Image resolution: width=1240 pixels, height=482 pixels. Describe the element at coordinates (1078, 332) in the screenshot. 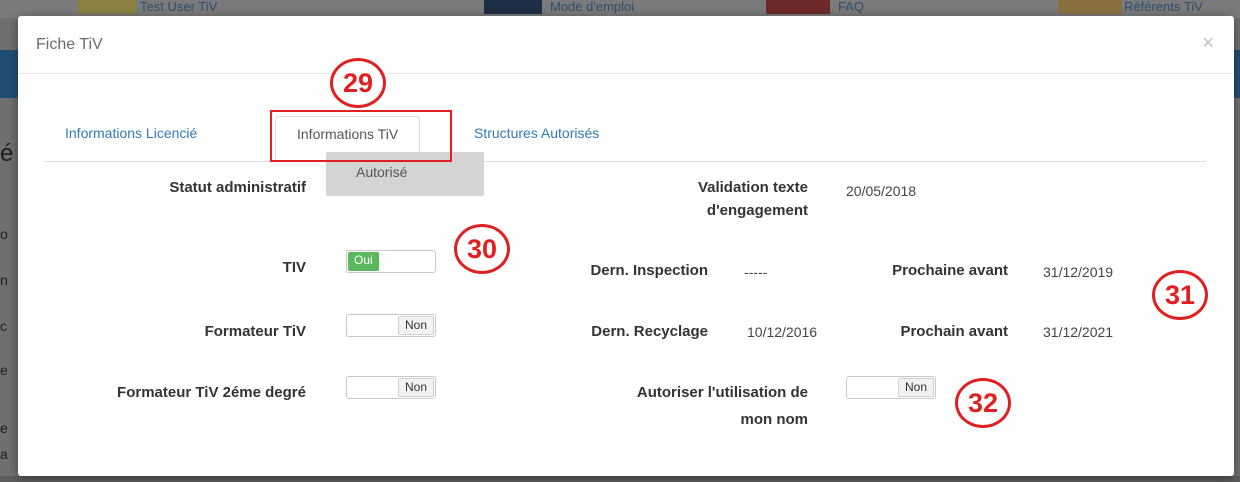

I see `prochain-avant-value: 31/12/2021` at that location.